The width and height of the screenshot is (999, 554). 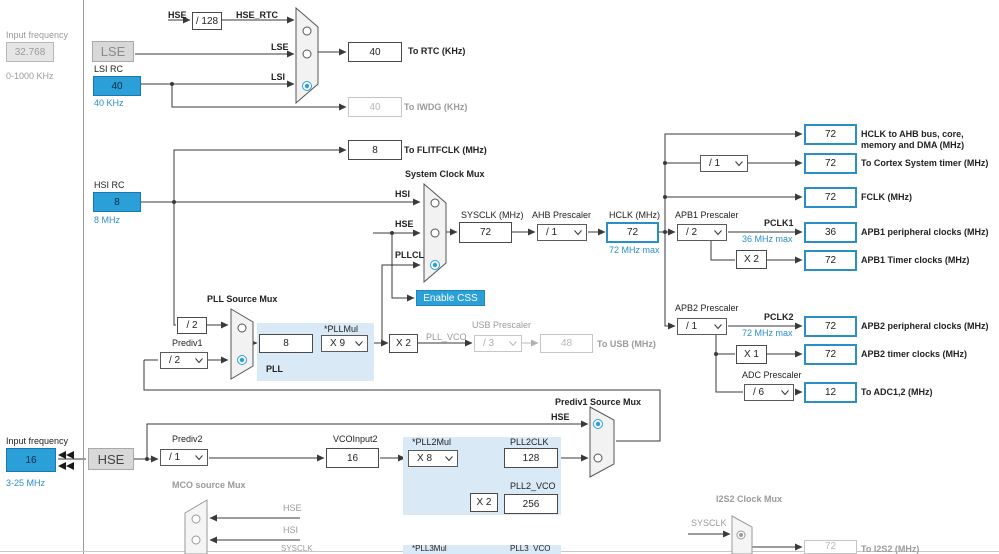 What do you see at coordinates (915, 260) in the screenshot?
I see `output-apb1-timer-label: APB1 Timer clocks (MHz)` at bounding box center [915, 260].